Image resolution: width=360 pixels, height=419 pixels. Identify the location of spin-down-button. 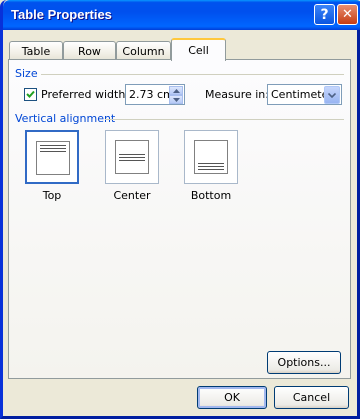
(176, 99).